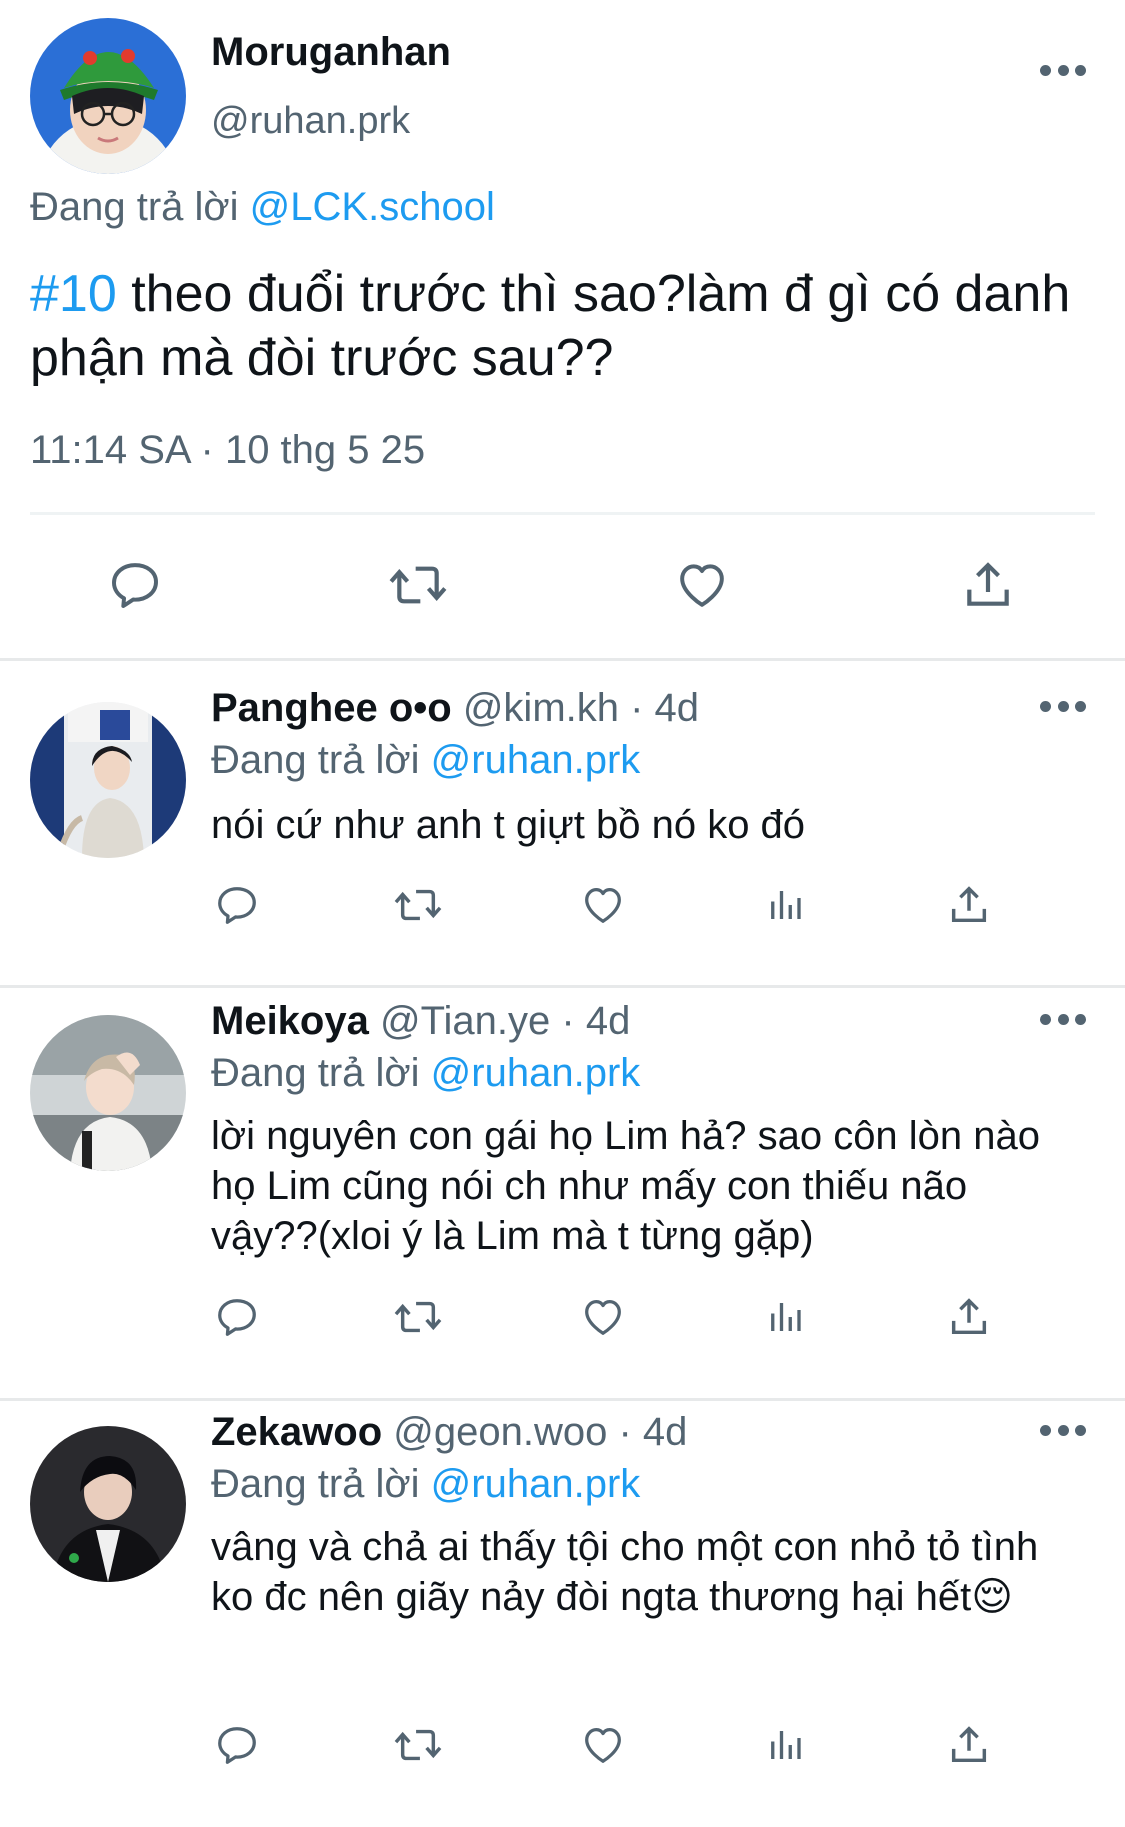  Describe the element at coordinates (581, 708) in the screenshot. I see `user-handle: @kim.kh · 4d` at that location.